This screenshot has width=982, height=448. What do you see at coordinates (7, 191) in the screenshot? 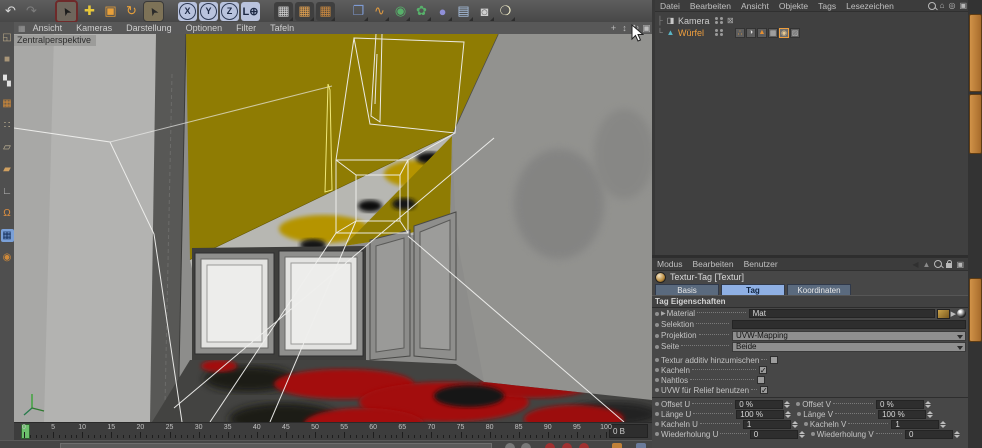
I see `object-axis-mode-icon: ∟` at bounding box center [7, 191].